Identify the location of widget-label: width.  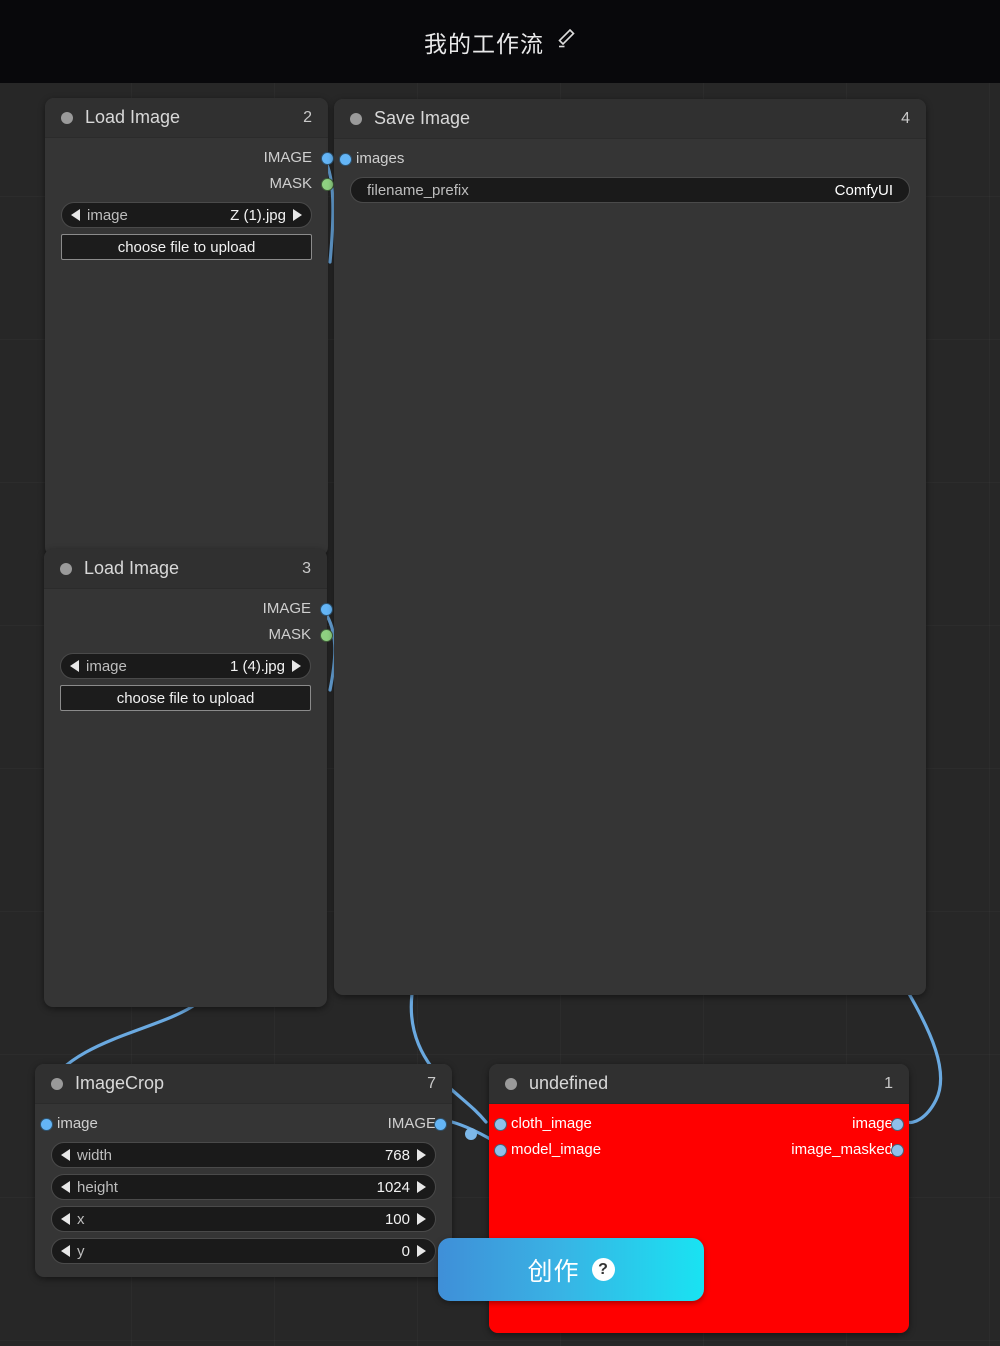
(95, 1155).